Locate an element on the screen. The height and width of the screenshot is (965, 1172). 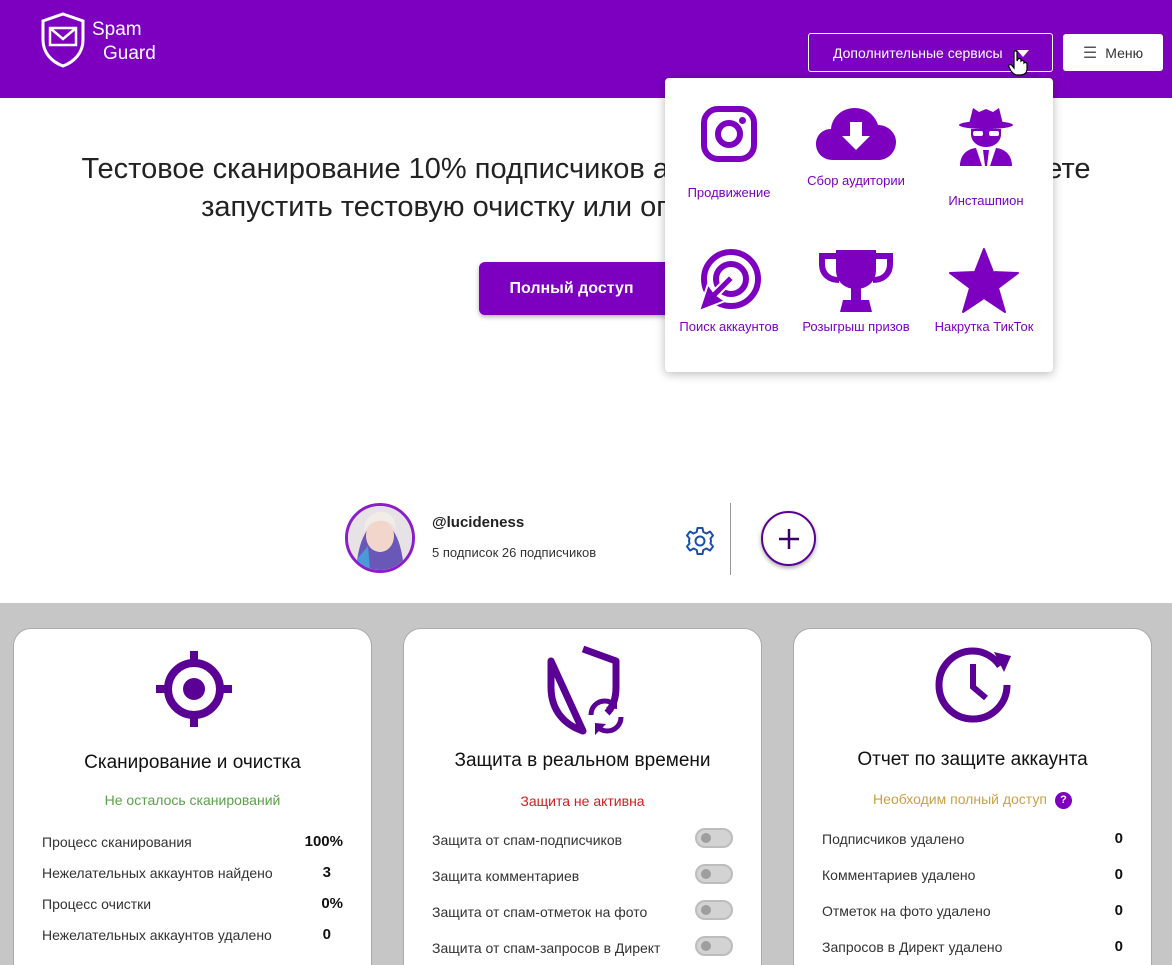
protection-row: Защита от спам-подписчиков is located at coordinates (582, 838).